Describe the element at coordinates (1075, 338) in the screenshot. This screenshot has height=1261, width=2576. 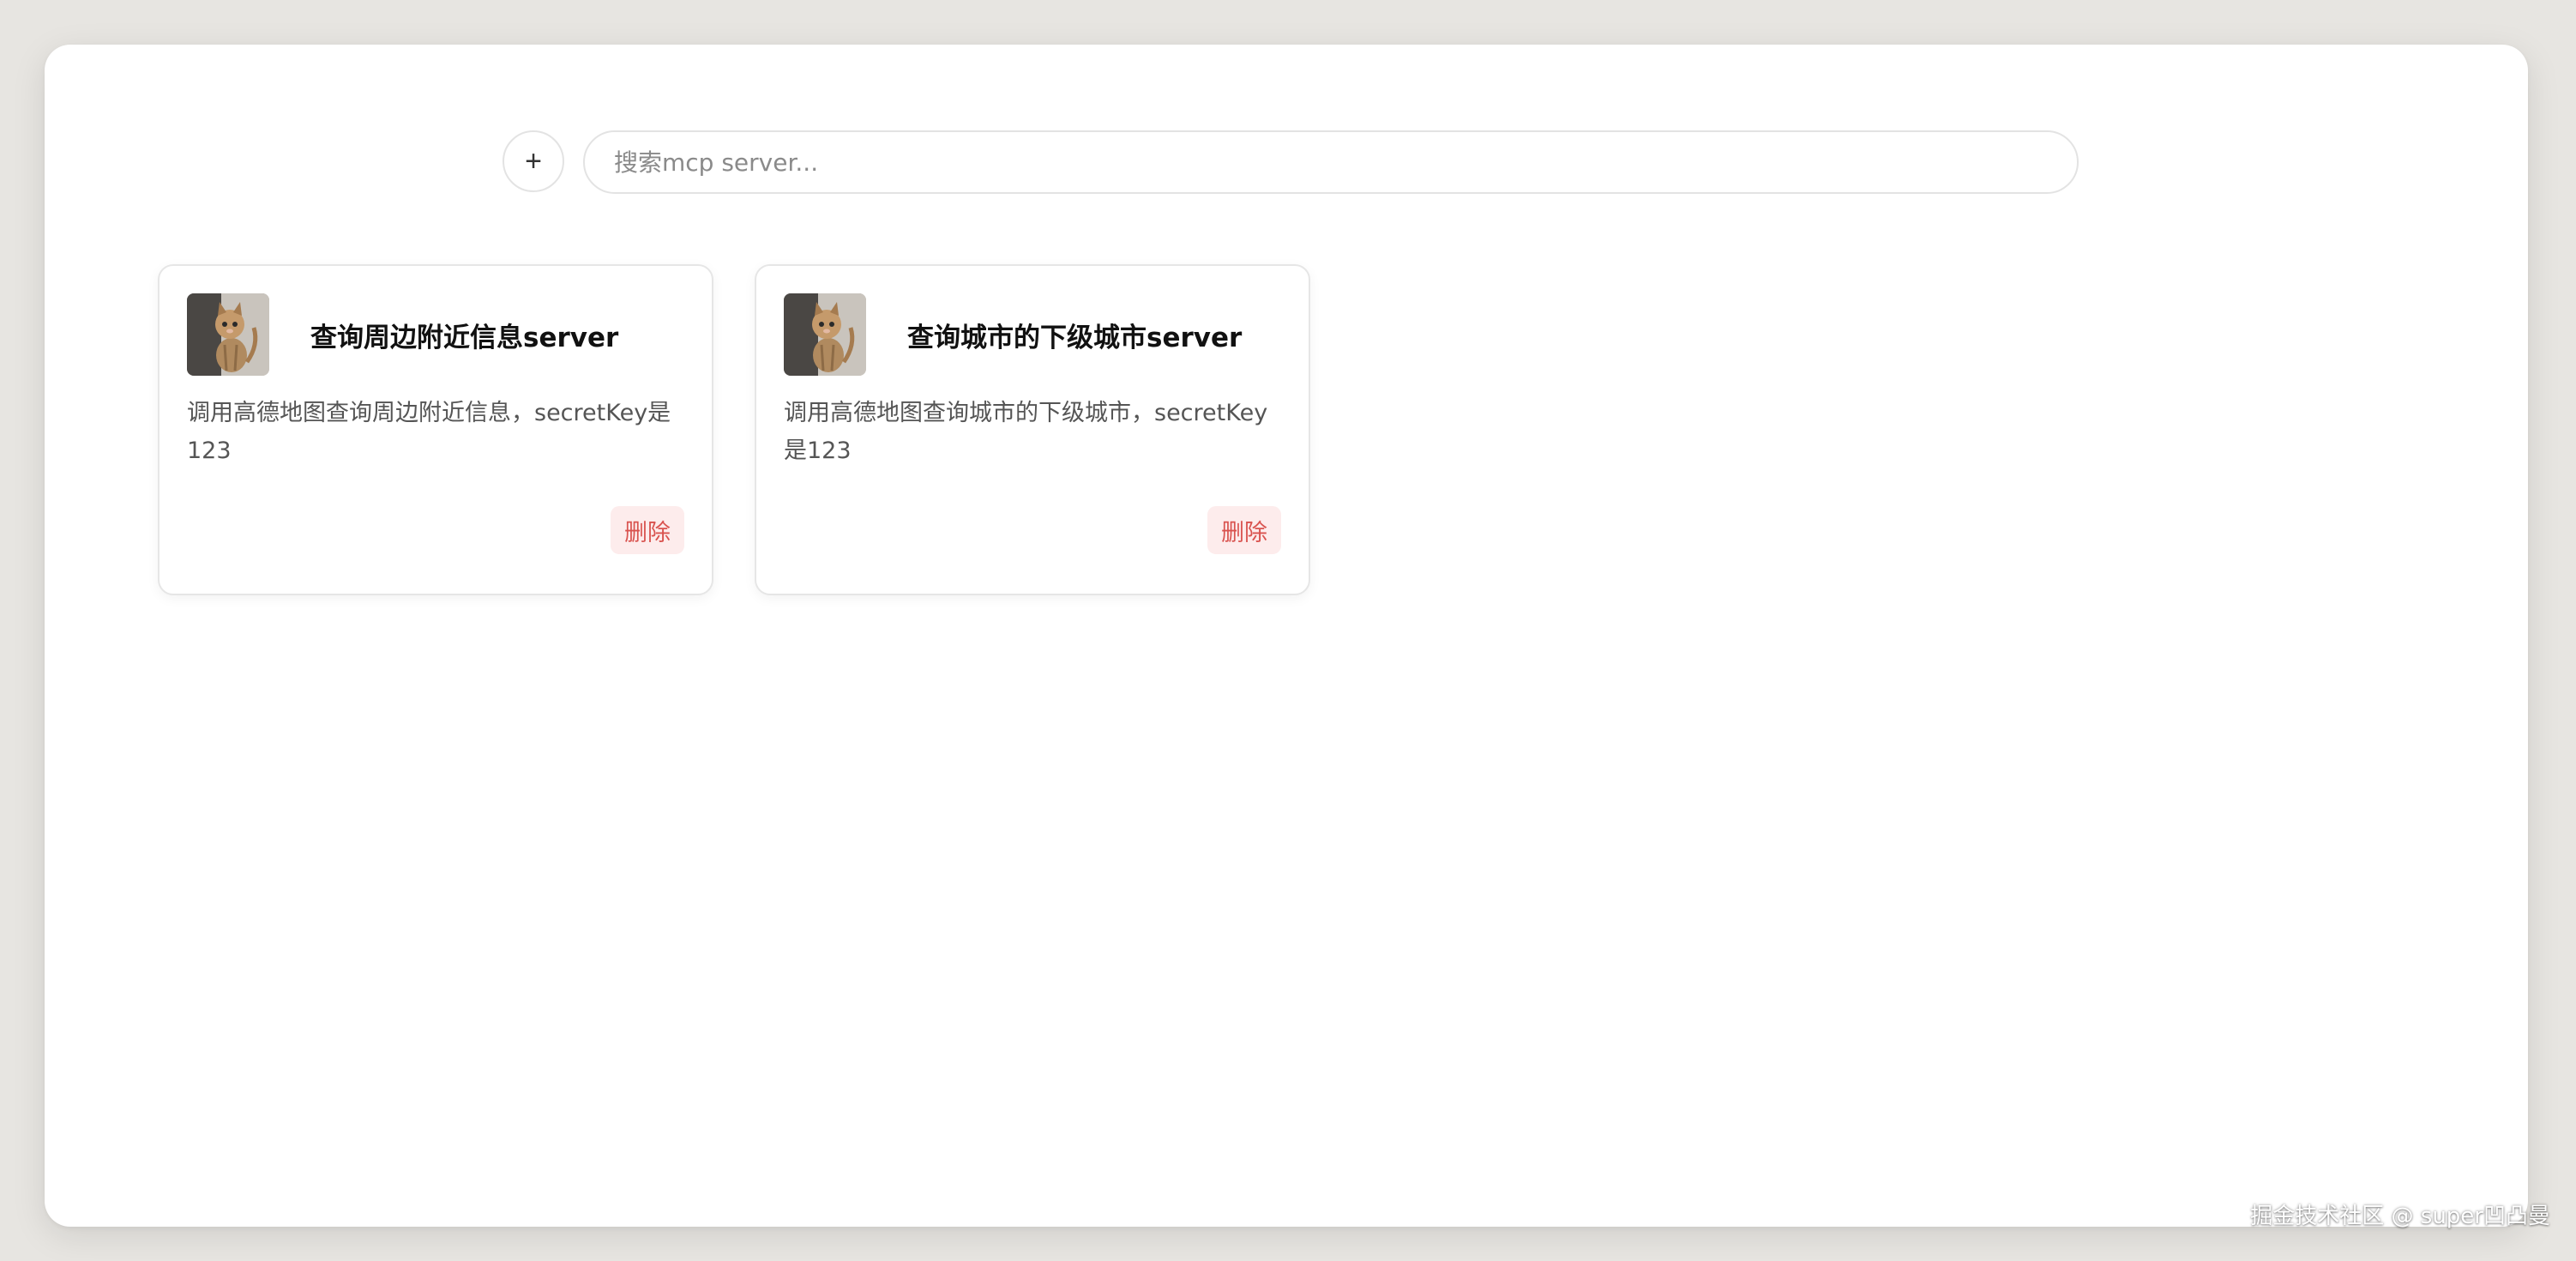
I see `server-title: 查询城市的下级城市server` at that location.